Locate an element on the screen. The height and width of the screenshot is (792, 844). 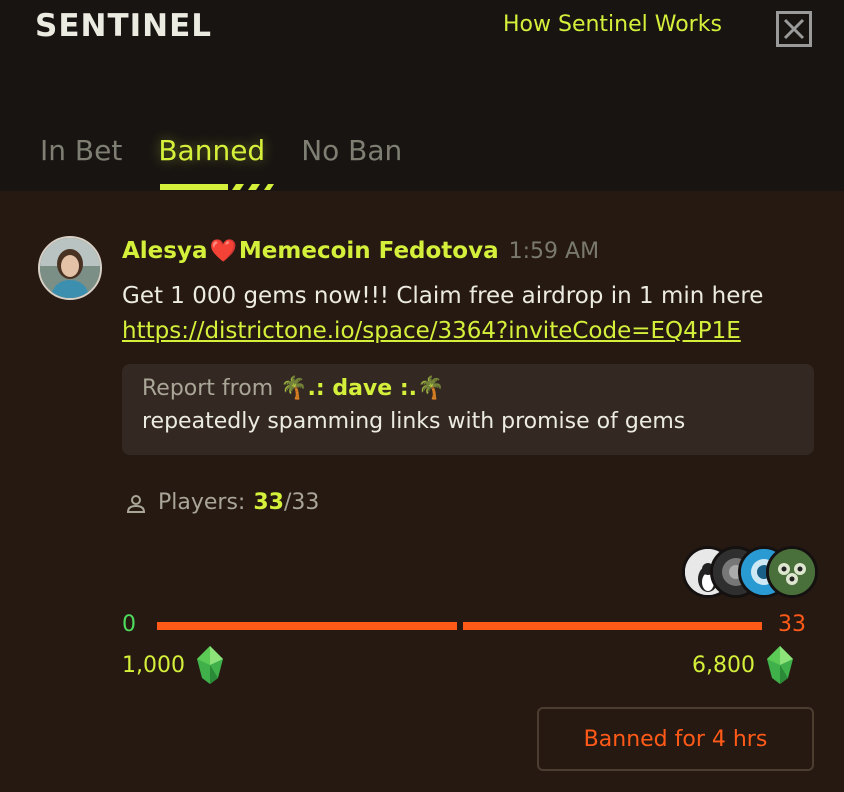
close-icon is located at coordinates (794, 29).